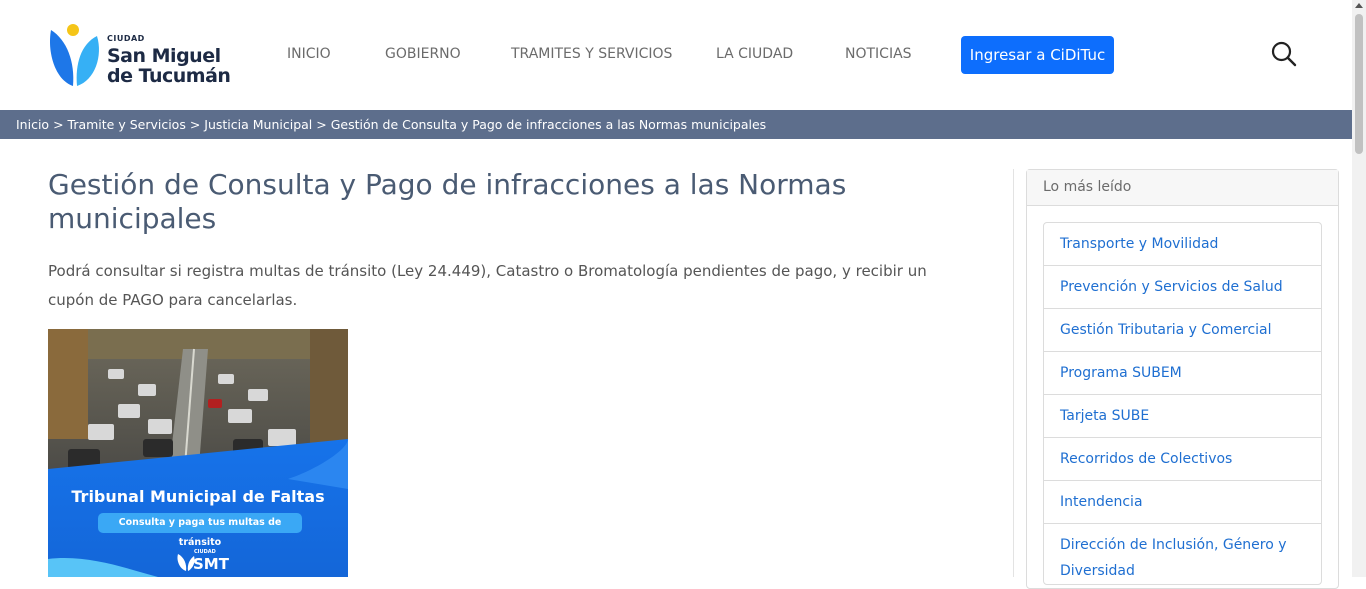 The height and width of the screenshot is (589, 1366). I want to click on logo-line-2: de Tucumán, so click(169, 76).